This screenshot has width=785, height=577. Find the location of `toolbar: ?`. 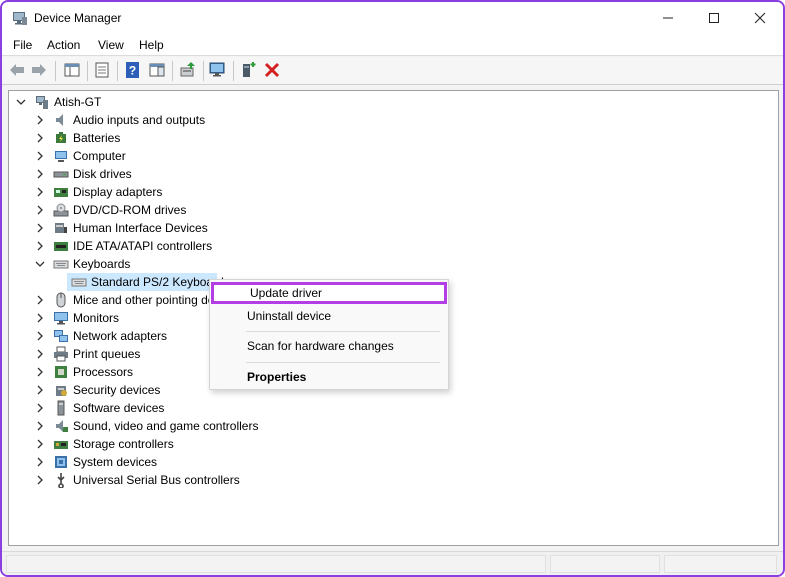

toolbar: ? is located at coordinates (392, 71).